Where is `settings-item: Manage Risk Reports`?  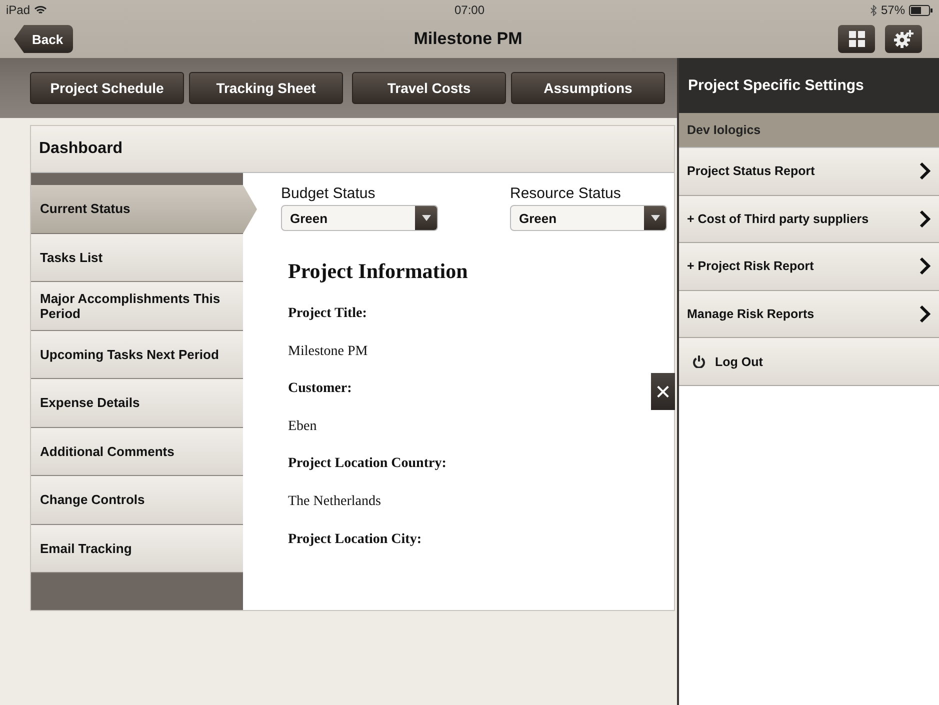 settings-item: Manage Risk Reports is located at coordinates (809, 314).